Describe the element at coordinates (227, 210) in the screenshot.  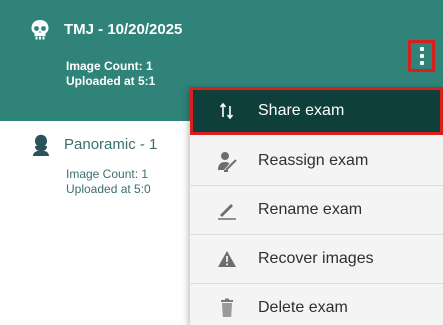
I see `pencil-icon` at that location.